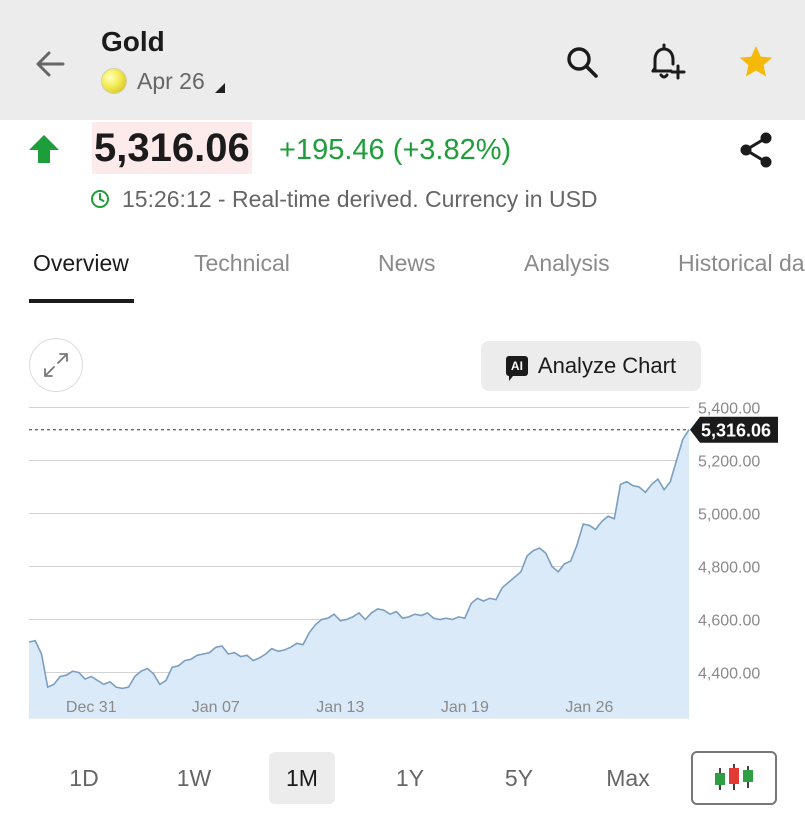 The height and width of the screenshot is (822, 805). I want to click on add-alert-button, so click(667, 62).